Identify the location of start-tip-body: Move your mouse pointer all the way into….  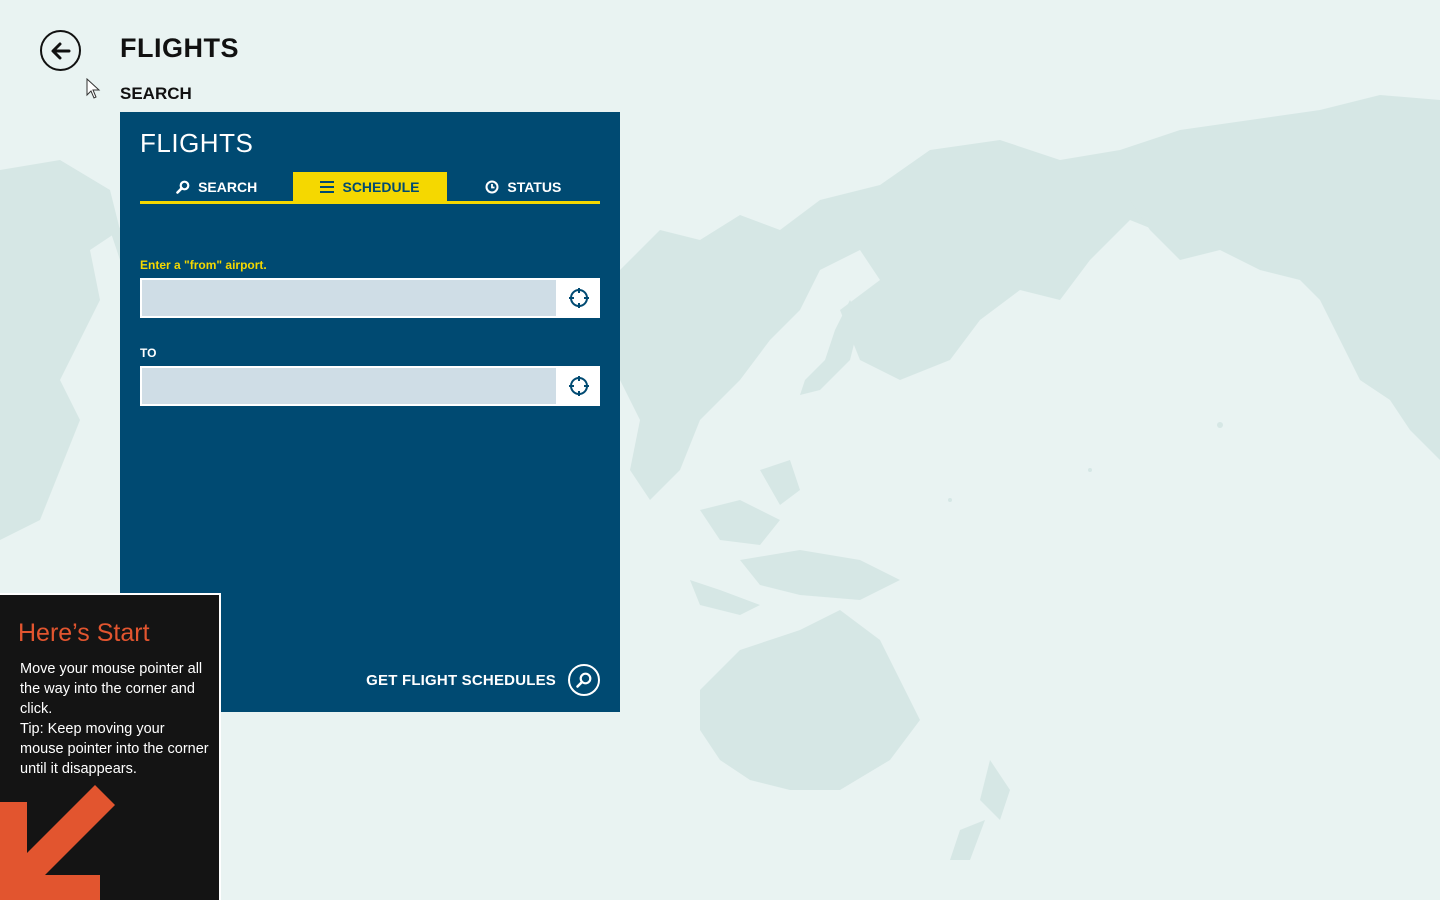
(115, 719).